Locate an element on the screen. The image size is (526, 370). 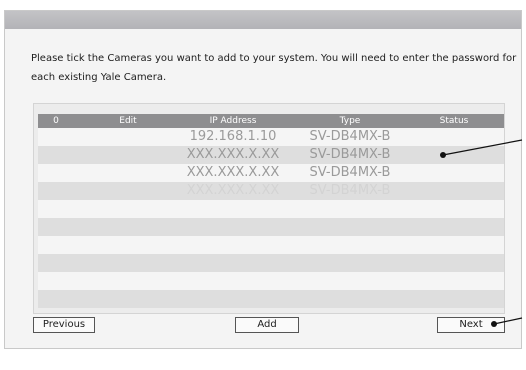
next-callout-dot is located at coordinates (494, 324).